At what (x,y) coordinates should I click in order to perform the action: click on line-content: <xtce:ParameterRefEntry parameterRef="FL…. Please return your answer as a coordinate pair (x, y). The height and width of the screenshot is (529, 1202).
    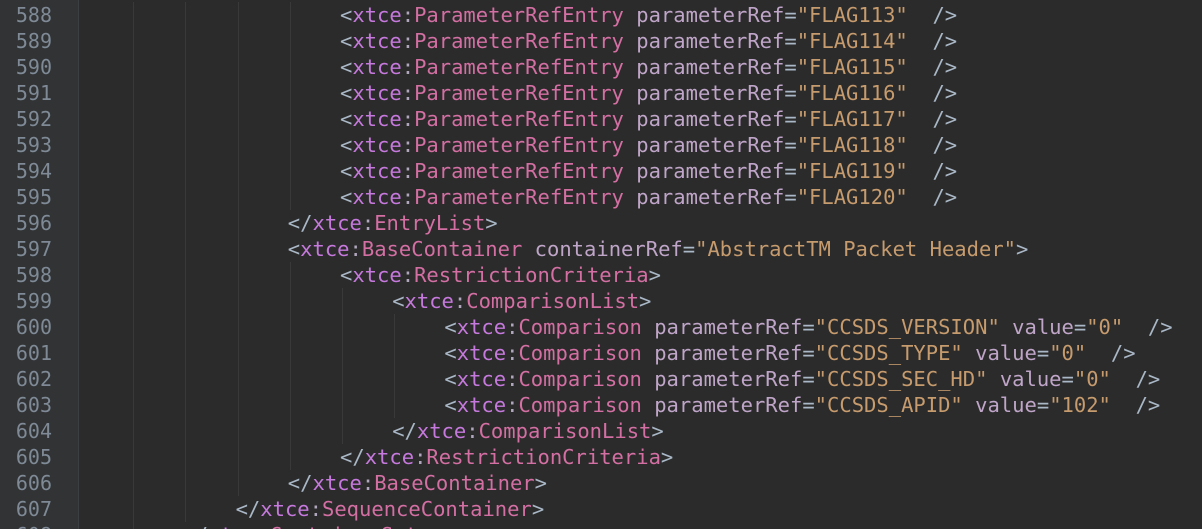
    Looking at the image, I should click on (648, 171).